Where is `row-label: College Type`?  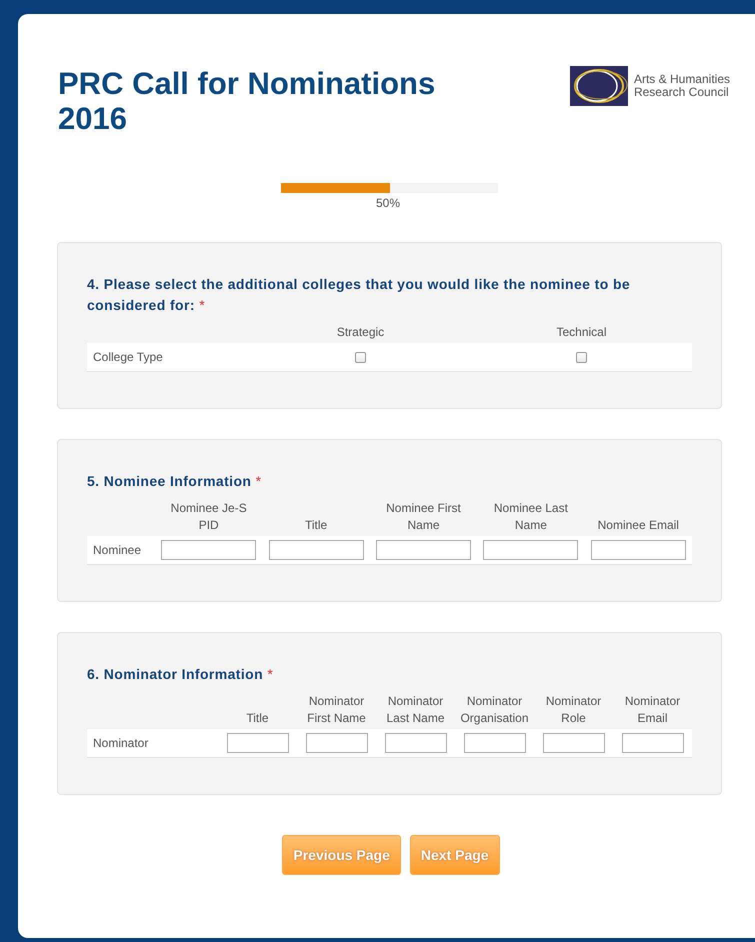 row-label: College Type is located at coordinates (168, 357).